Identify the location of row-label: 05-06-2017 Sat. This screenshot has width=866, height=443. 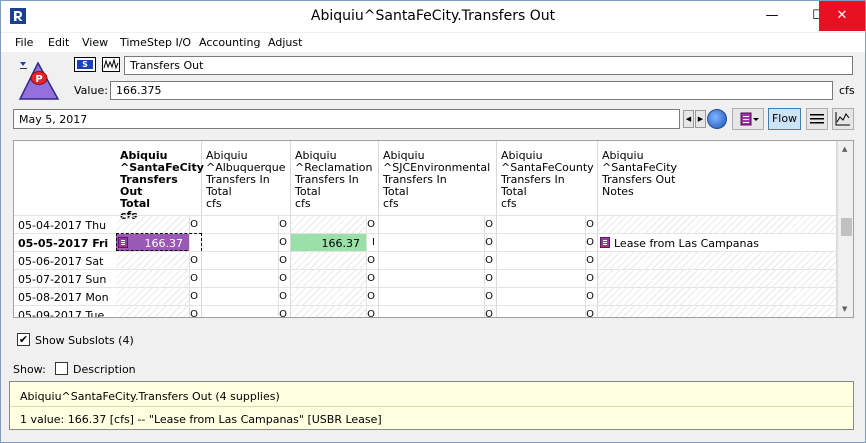
(65, 260).